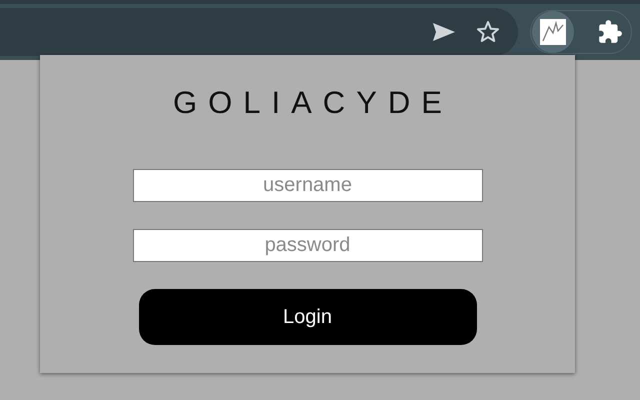 This screenshot has width=640, height=400. I want to click on login-button: Login, so click(307, 317).